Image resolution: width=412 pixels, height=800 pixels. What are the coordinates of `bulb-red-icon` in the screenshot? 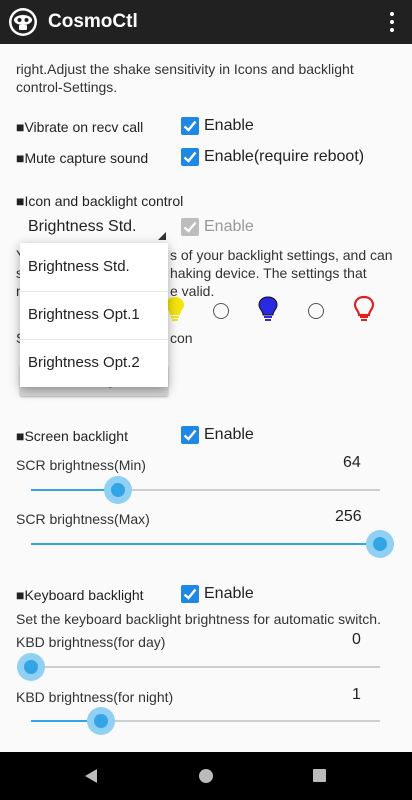 It's located at (364, 308).